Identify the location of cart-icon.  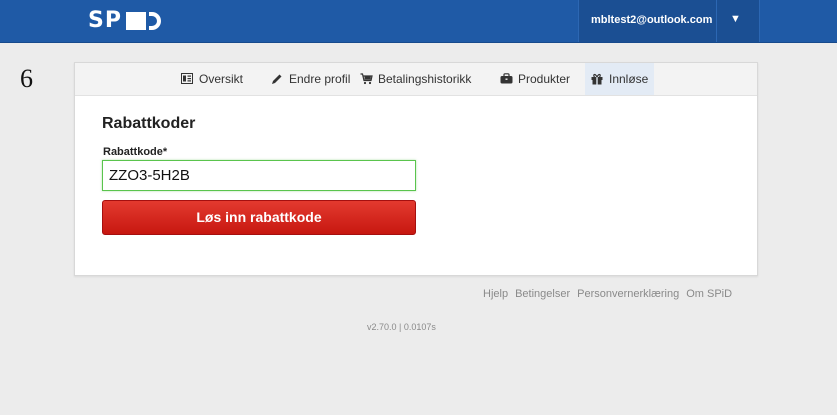
(366, 79).